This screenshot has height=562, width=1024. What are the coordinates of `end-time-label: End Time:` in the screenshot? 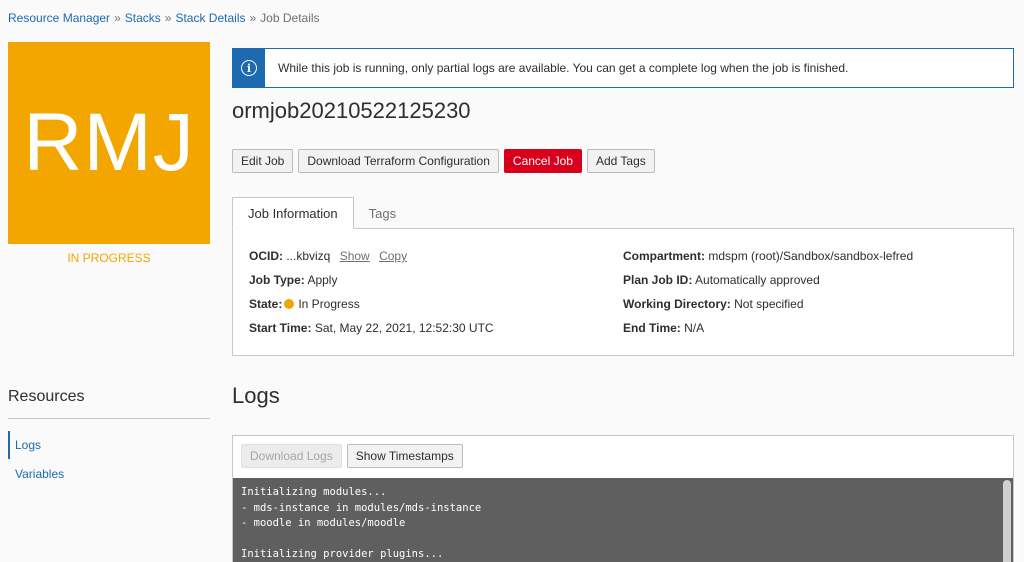 It's located at (652, 328).